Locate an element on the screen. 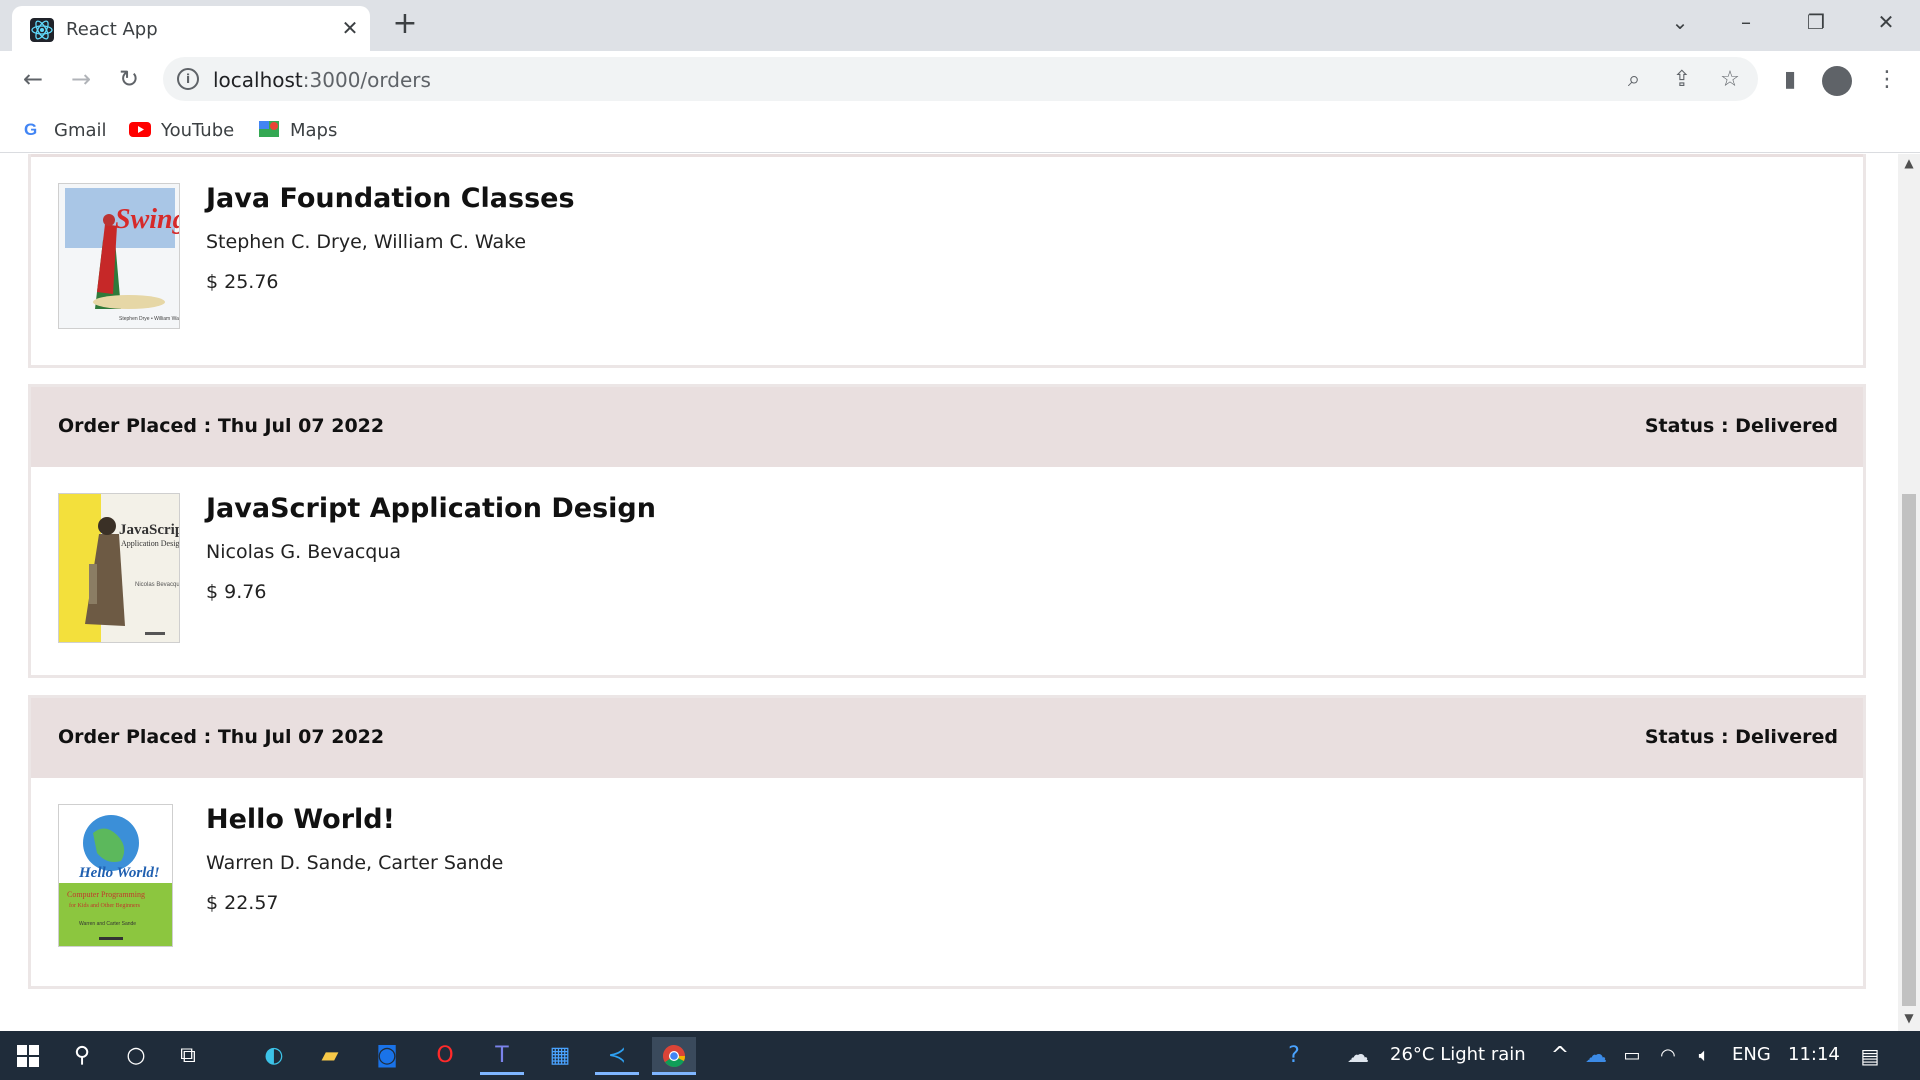  windows-start-icon is located at coordinates (28, 1056).